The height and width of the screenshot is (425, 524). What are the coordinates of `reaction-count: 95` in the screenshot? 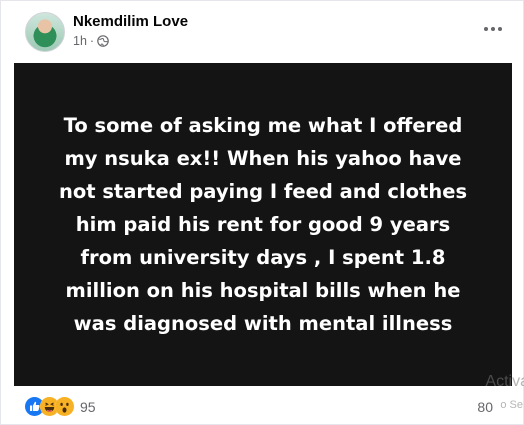 It's located at (88, 406).